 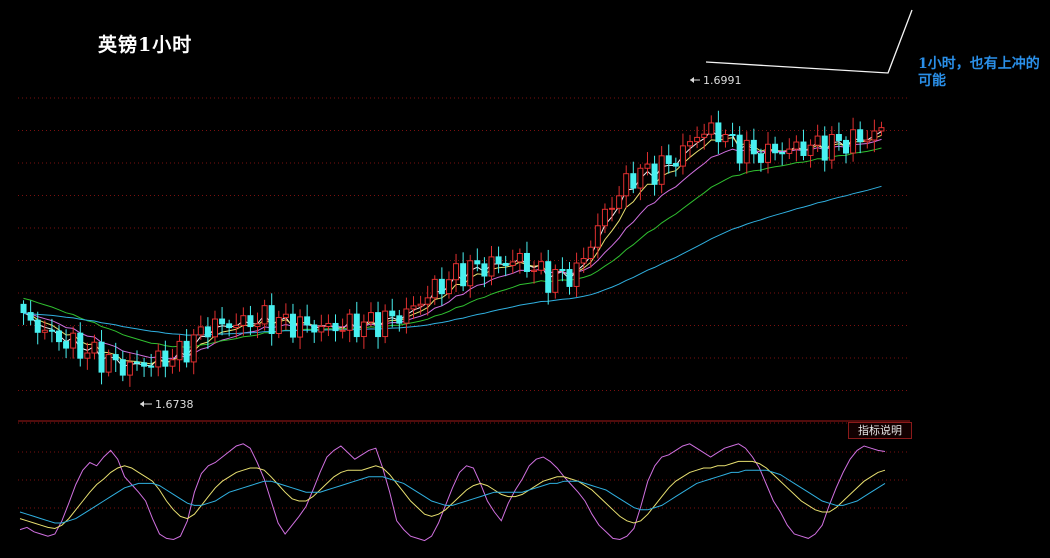 What do you see at coordinates (979, 72) in the screenshot?
I see `annotation-text: 1小时，也有上冲的可能` at bounding box center [979, 72].